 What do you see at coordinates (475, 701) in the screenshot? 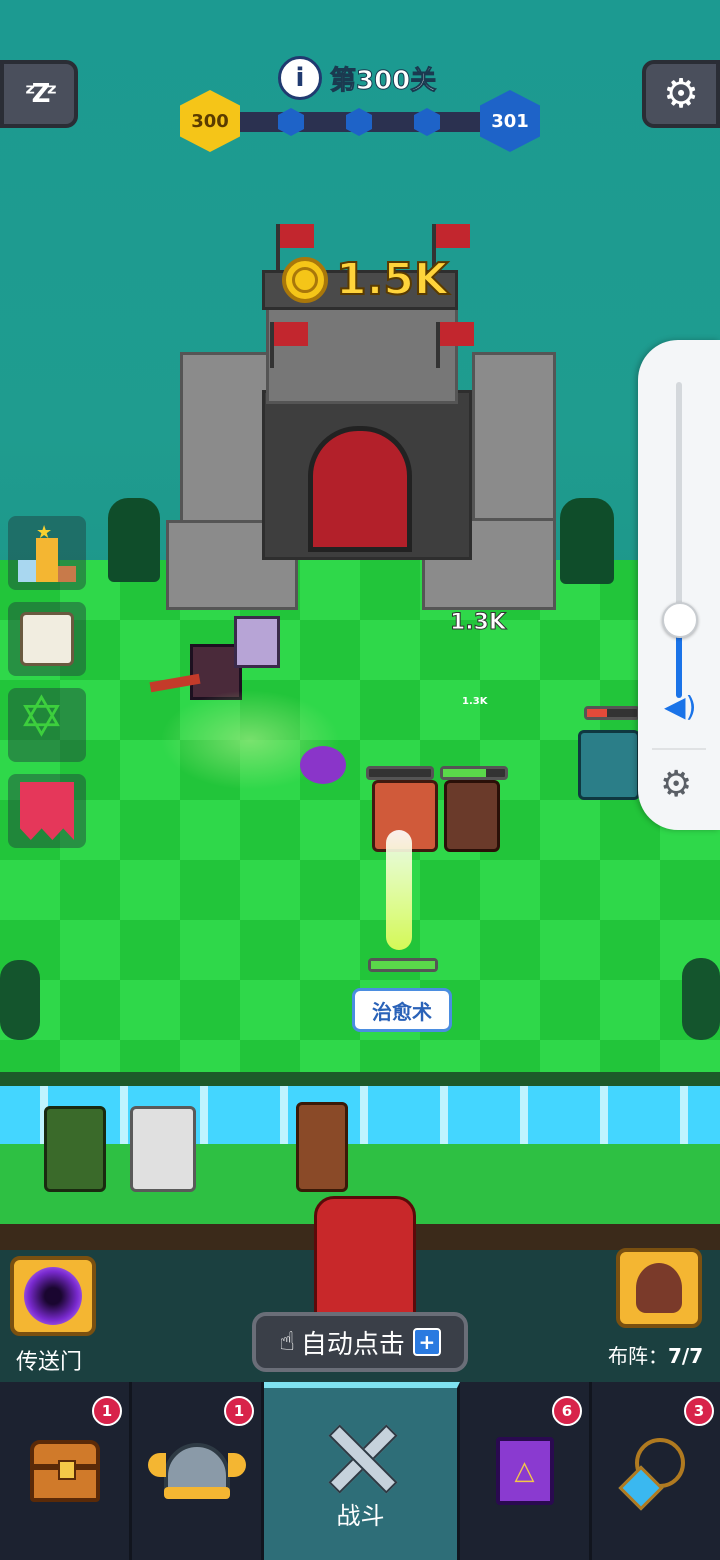
I see `damage-number-small: 1.3K` at bounding box center [475, 701].